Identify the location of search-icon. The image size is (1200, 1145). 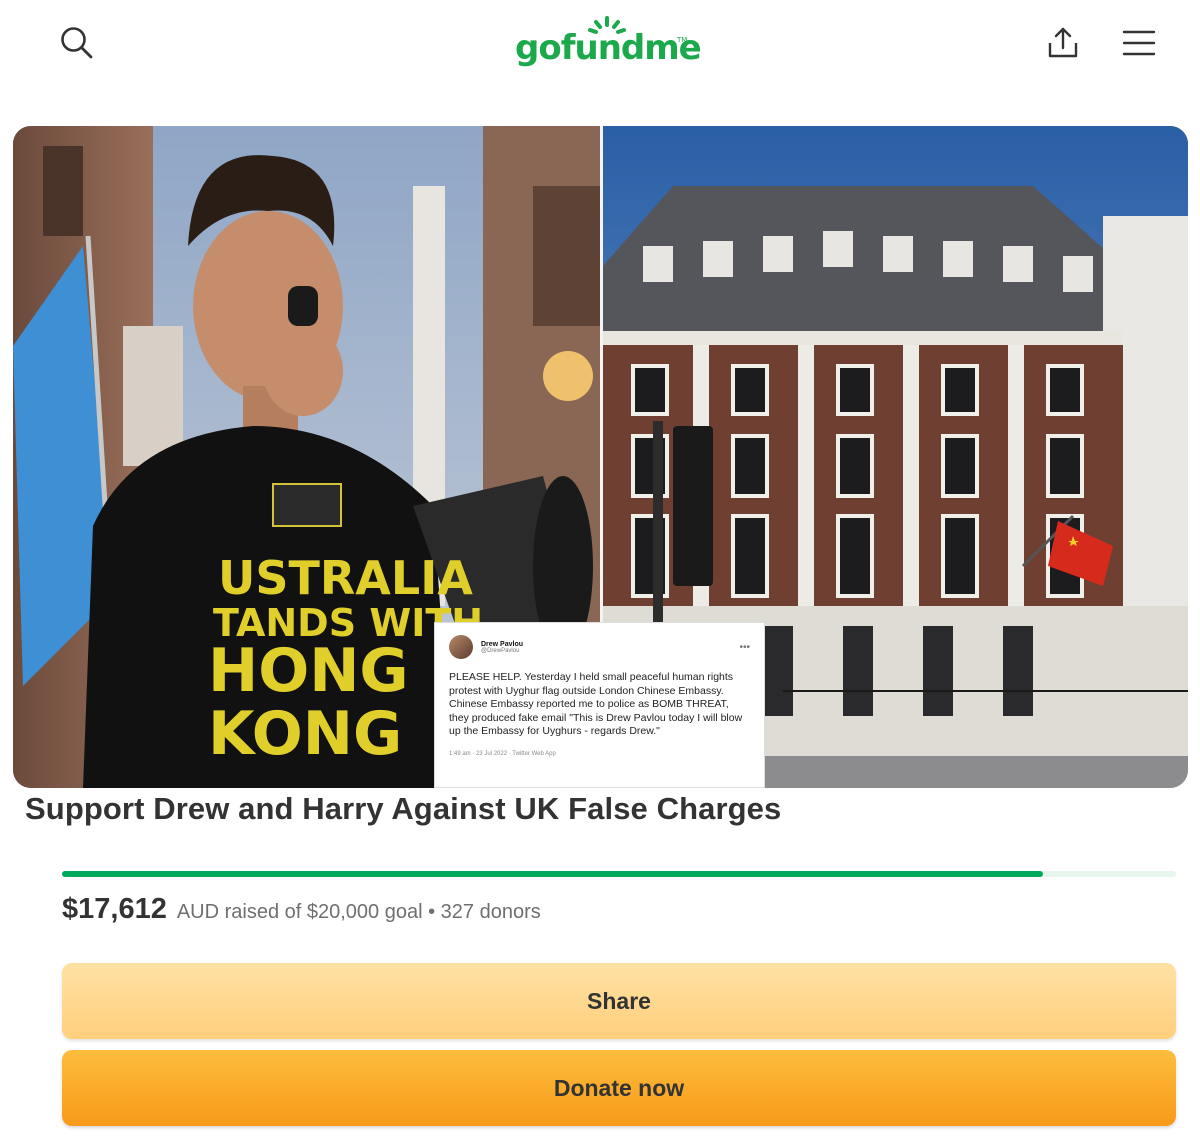
(77, 43).